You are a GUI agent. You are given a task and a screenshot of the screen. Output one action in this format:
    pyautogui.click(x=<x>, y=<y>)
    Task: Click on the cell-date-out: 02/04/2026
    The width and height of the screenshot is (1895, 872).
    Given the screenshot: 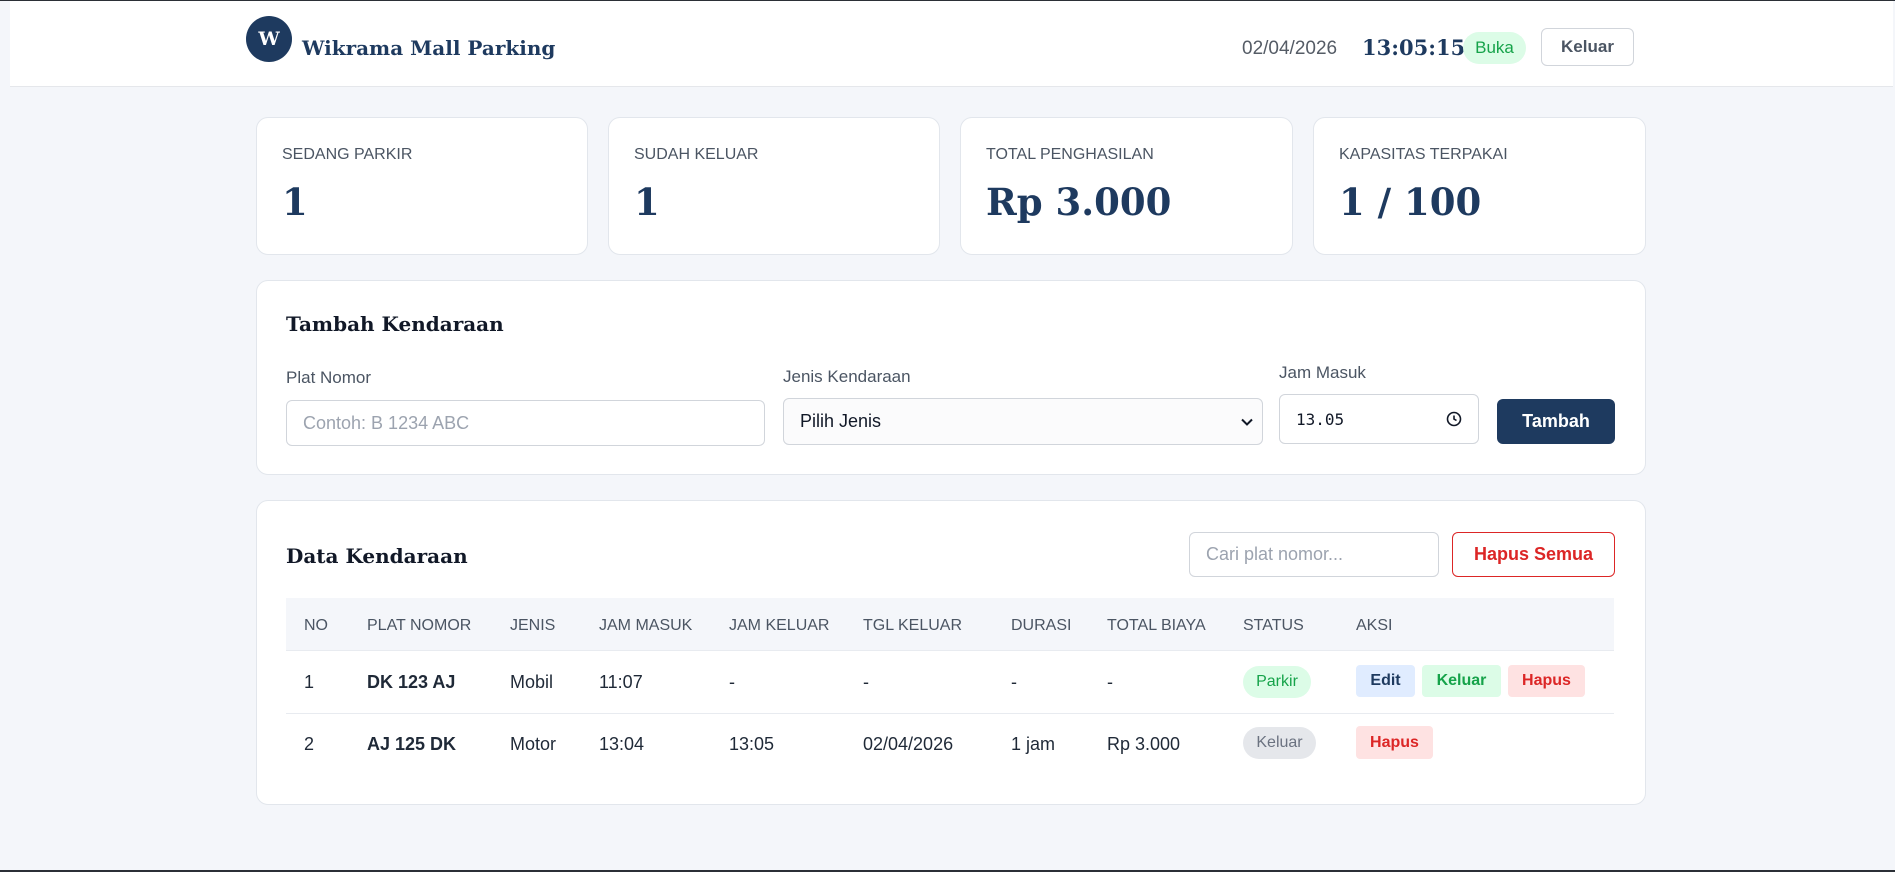 What is the action you would take?
    pyautogui.click(x=908, y=744)
    